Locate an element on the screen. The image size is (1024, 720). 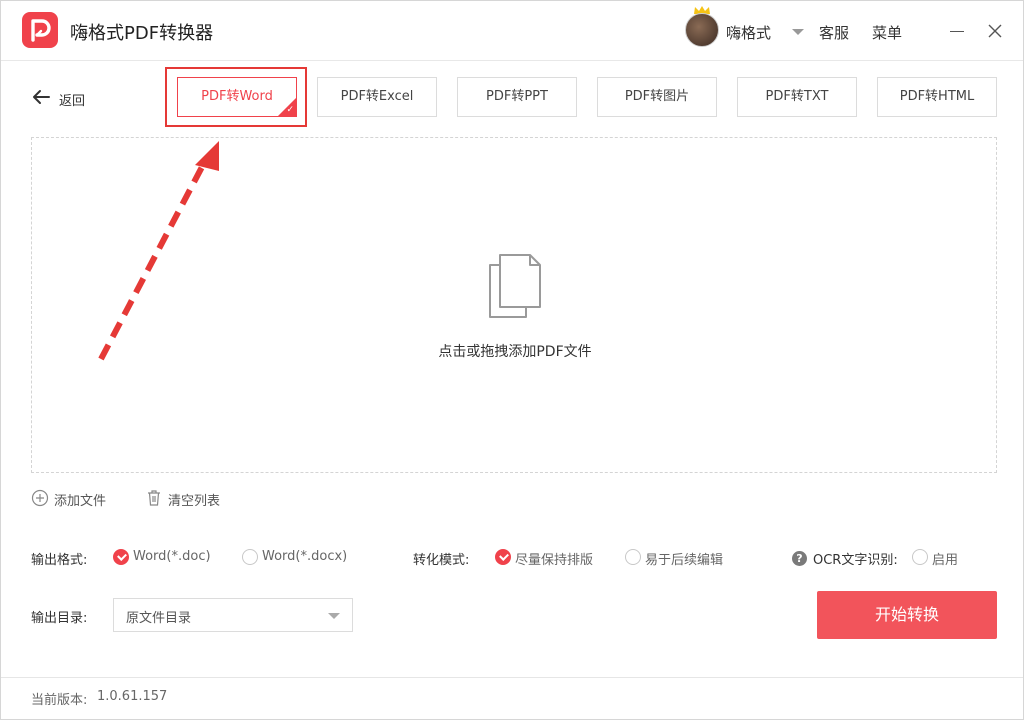
tab-label: PDF转HTML is located at coordinates (937, 96).